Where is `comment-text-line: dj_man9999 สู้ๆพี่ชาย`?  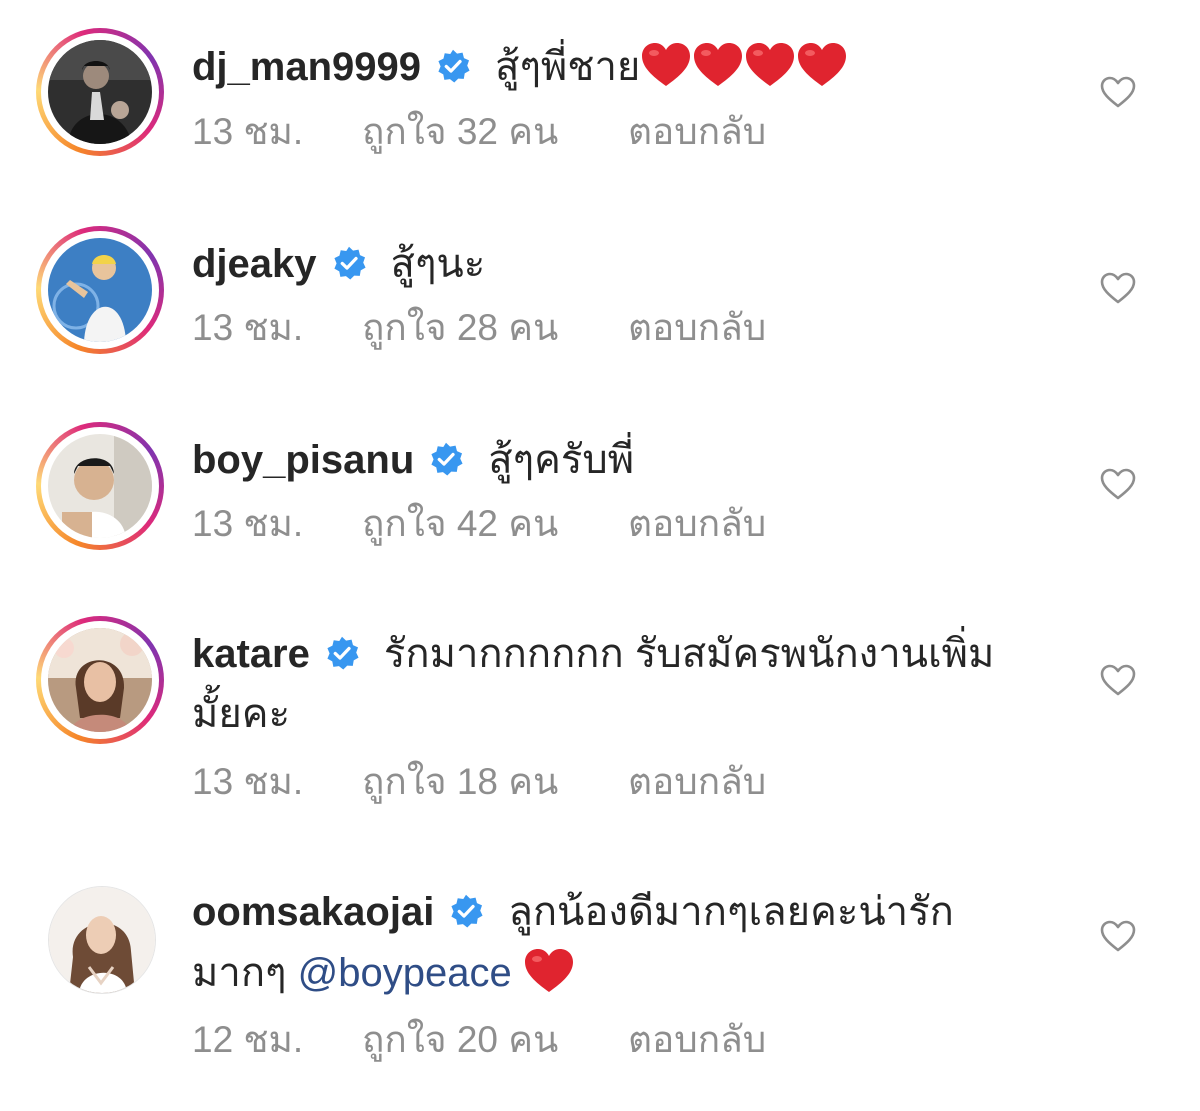 comment-text-line: dj_man9999 สู้ๆพี่ชาย is located at coordinates (520, 66).